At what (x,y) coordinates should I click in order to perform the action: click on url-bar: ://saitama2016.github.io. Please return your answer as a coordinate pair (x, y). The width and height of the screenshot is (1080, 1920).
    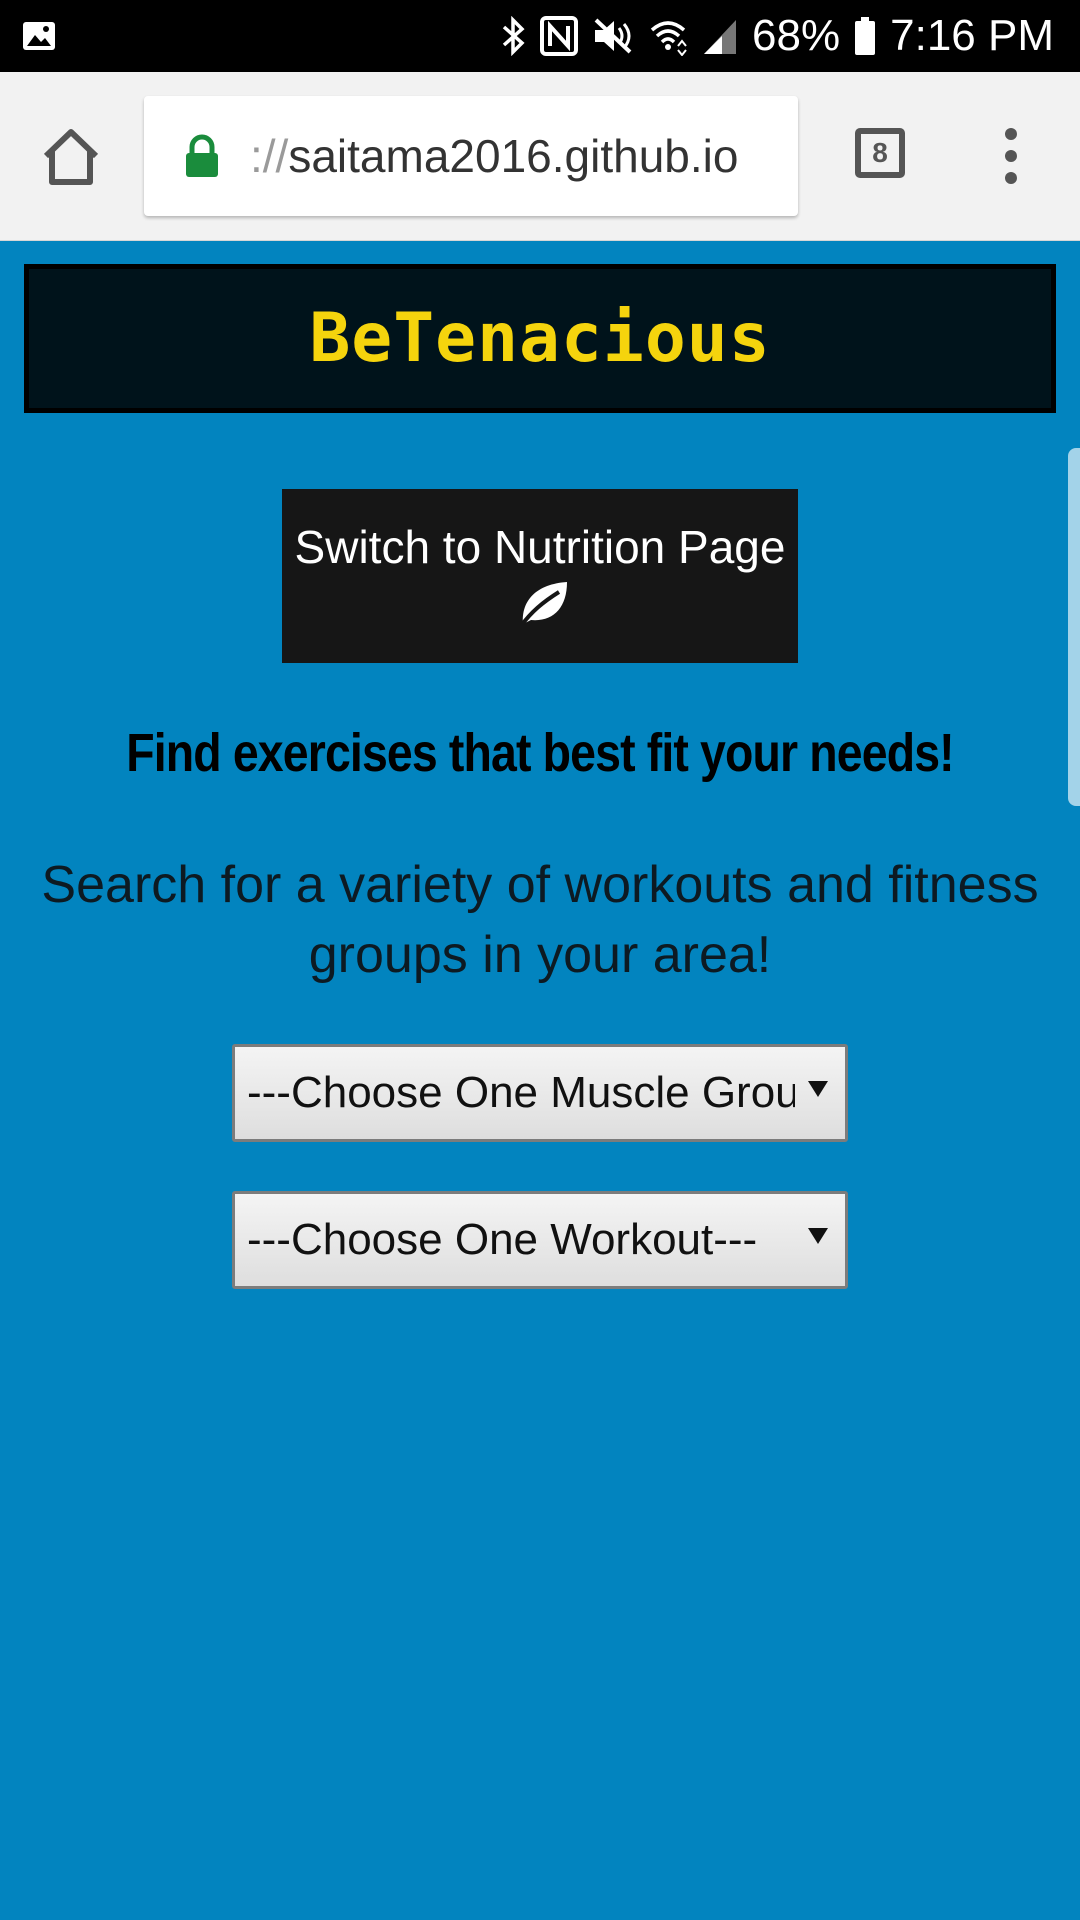
    Looking at the image, I should click on (471, 156).